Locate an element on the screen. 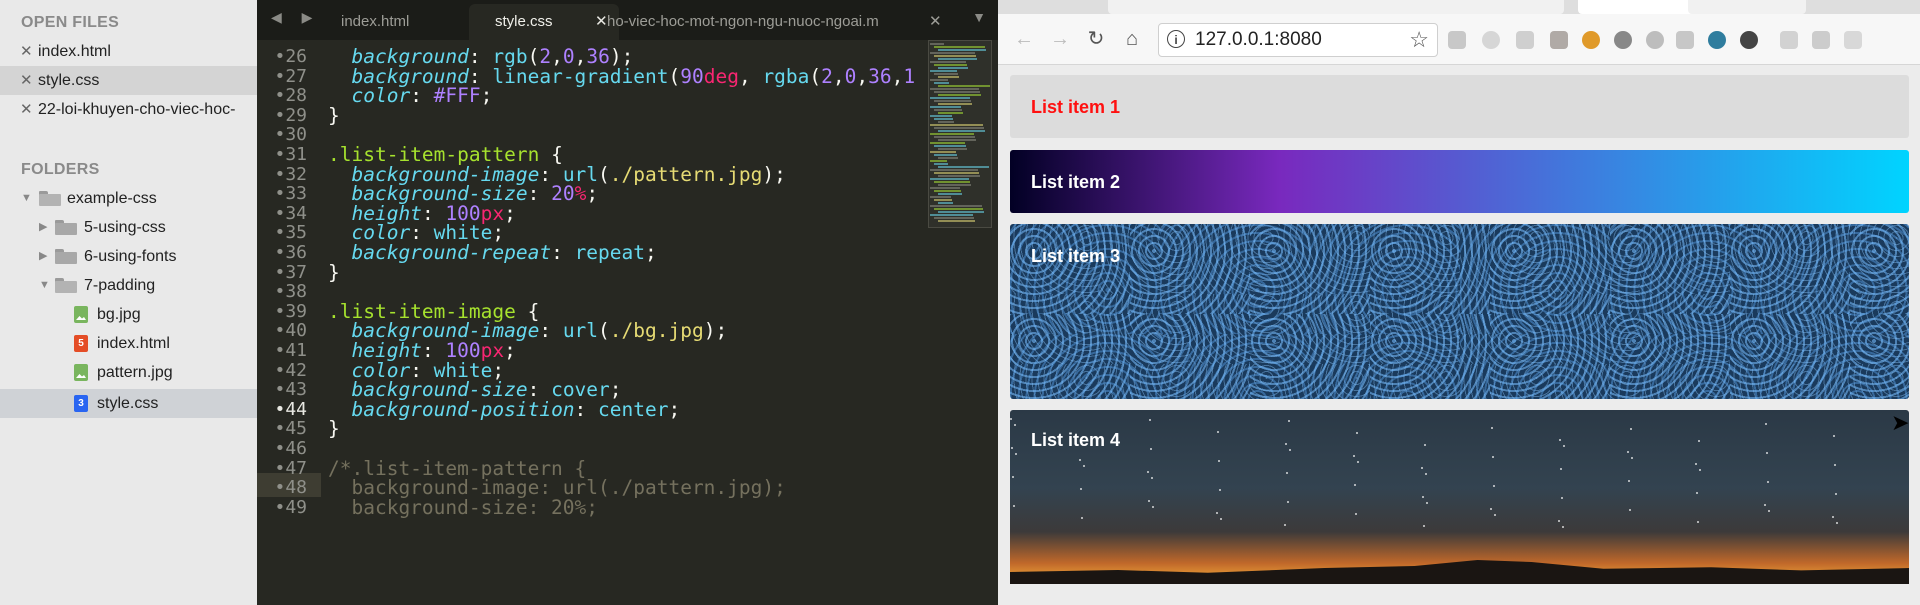  list-item-4-image: List item 4 is located at coordinates (1459, 497).